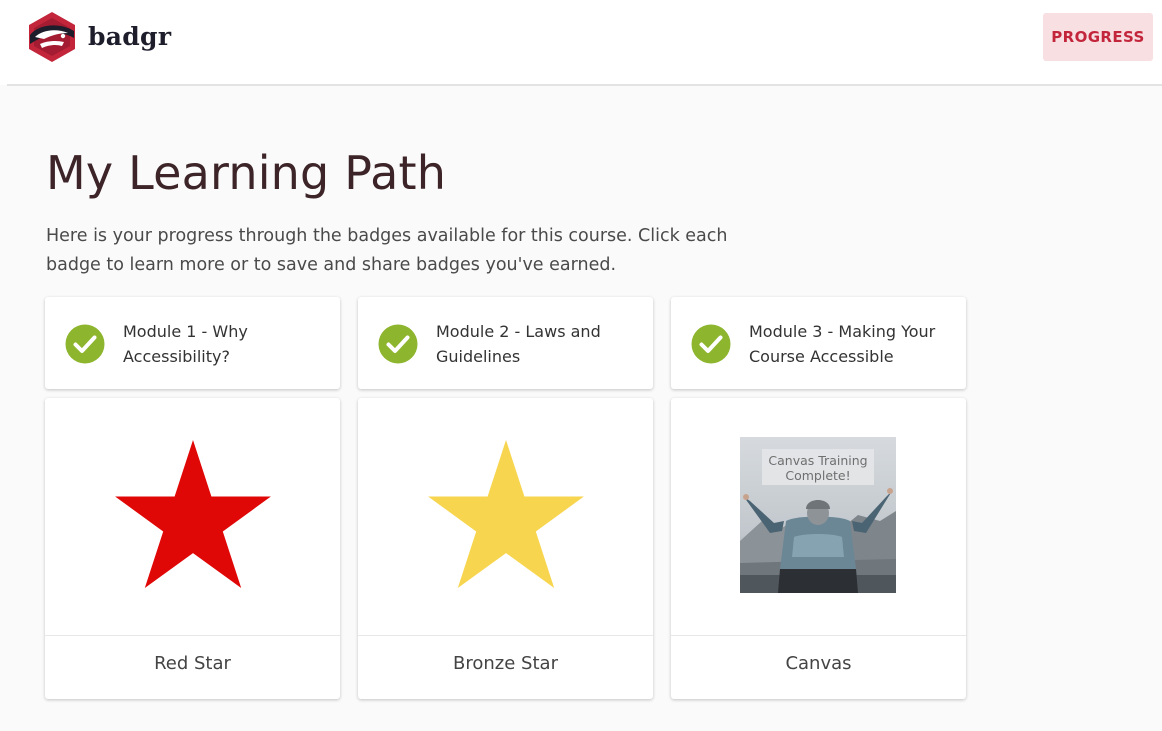 This screenshot has width=1162, height=731. Describe the element at coordinates (842, 344) in the screenshot. I see `module-name: Module 3 - Making Your Course Accessible` at that location.